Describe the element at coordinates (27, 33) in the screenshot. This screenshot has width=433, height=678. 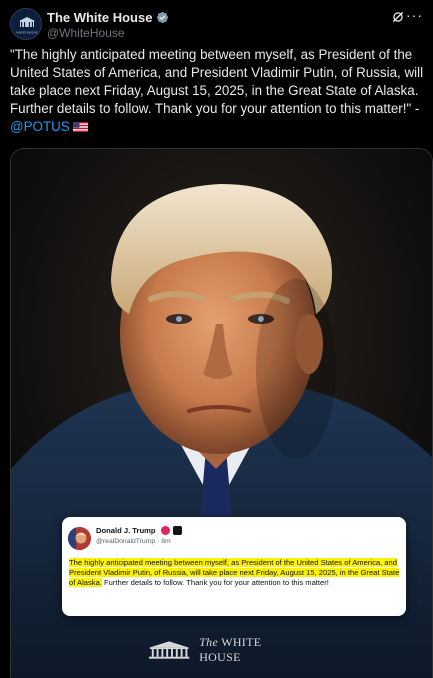
I see `avatar-text: WHITE HOUSE` at that location.